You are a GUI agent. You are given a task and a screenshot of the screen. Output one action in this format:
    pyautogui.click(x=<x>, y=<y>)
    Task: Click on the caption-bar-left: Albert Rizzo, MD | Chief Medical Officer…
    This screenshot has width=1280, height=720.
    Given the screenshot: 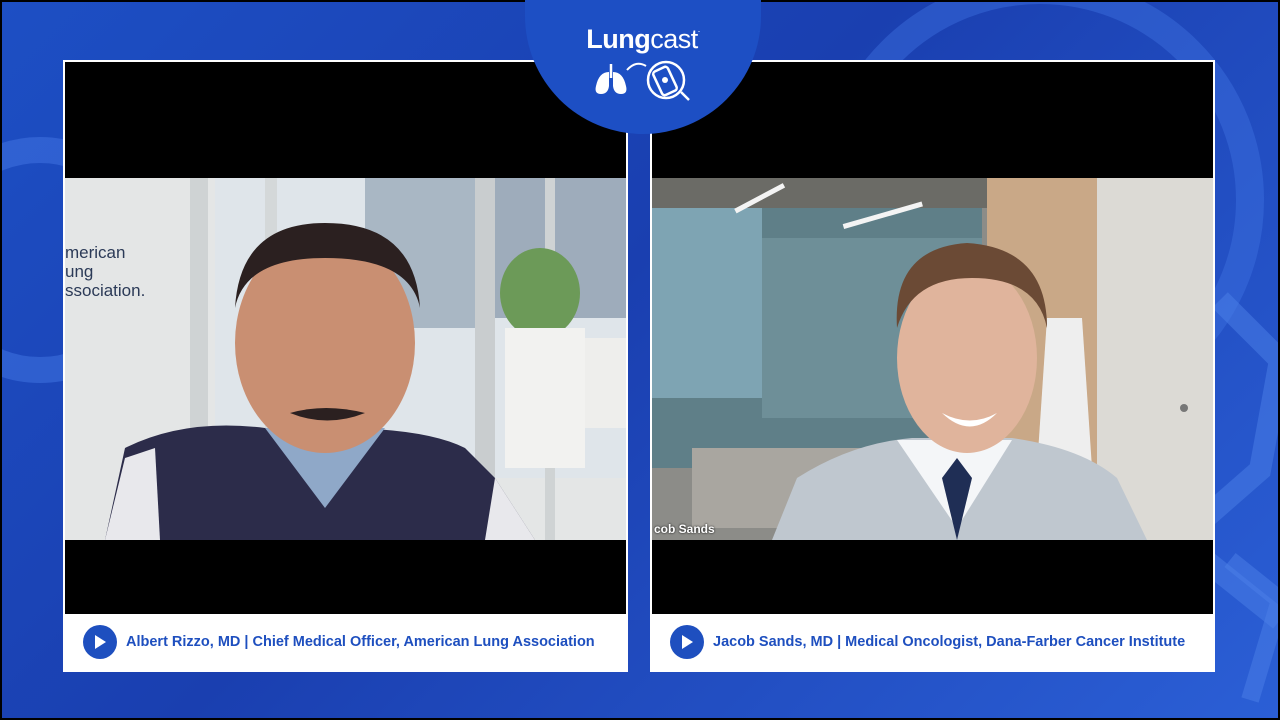 What is the action you would take?
    pyautogui.click(x=345, y=642)
    